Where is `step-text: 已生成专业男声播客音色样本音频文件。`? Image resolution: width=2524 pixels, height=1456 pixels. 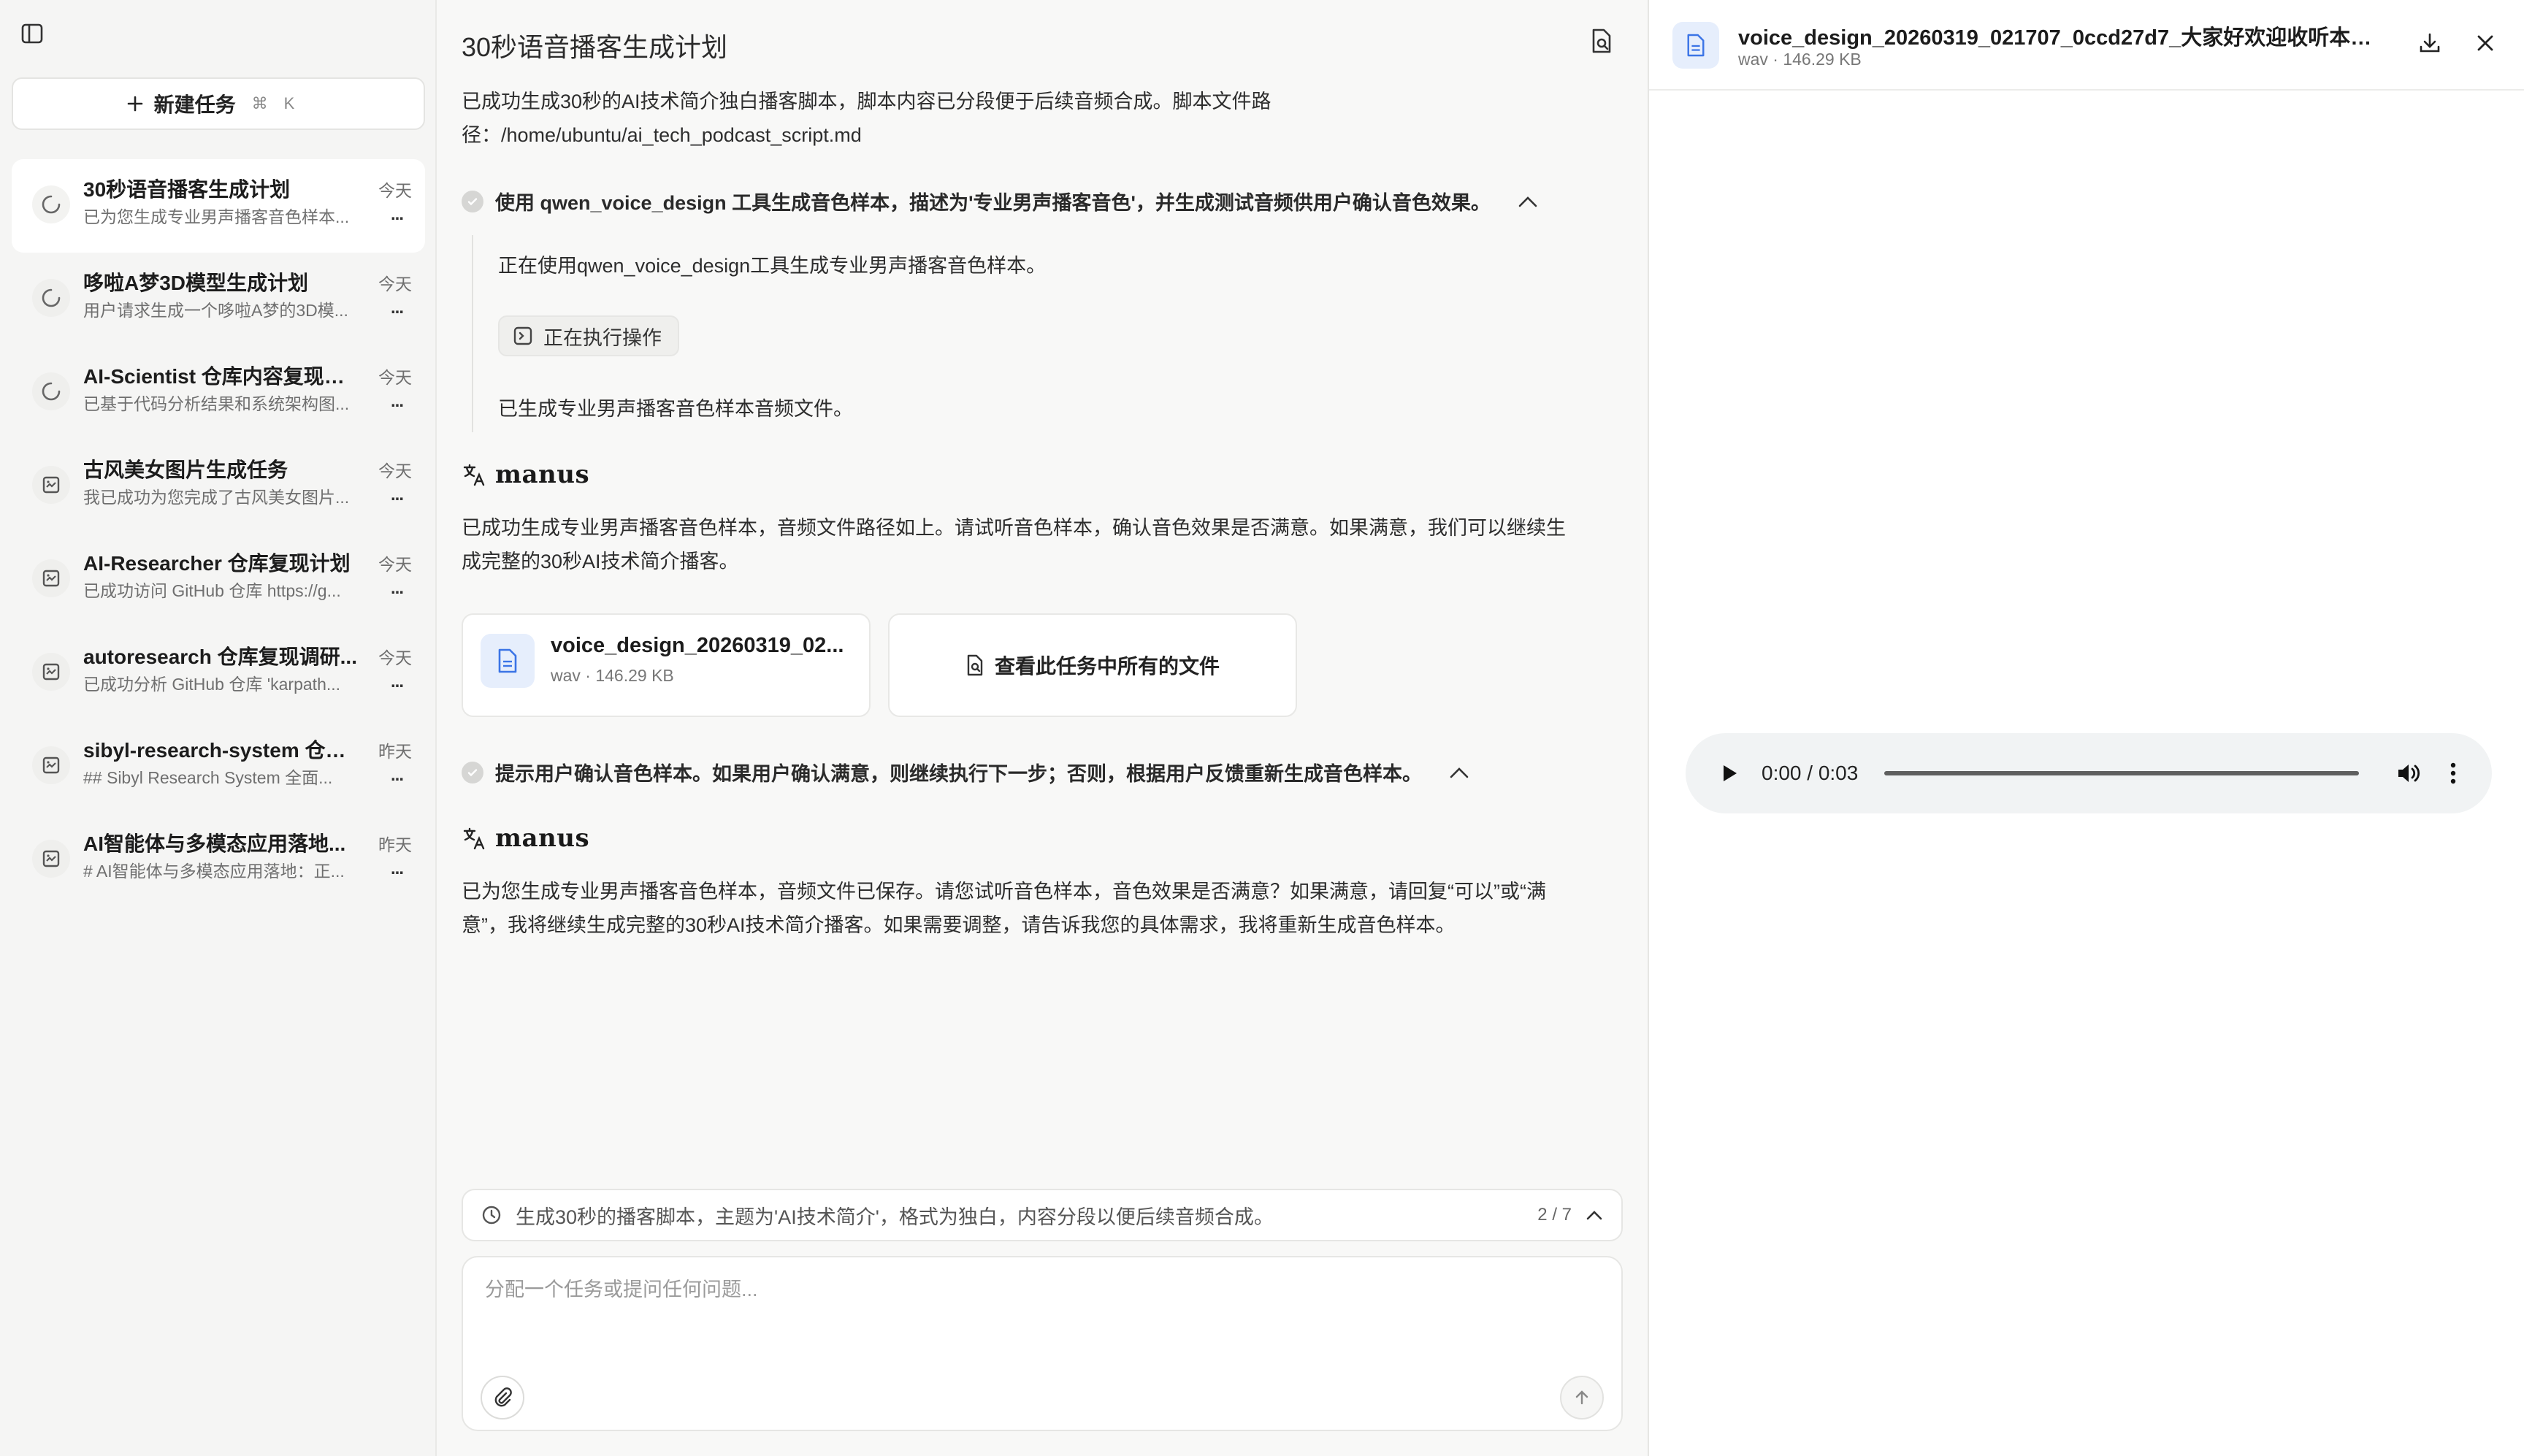 step-text: 已生成专业男声播客音色样本音频文件。 is located at coordinates (675, 409).